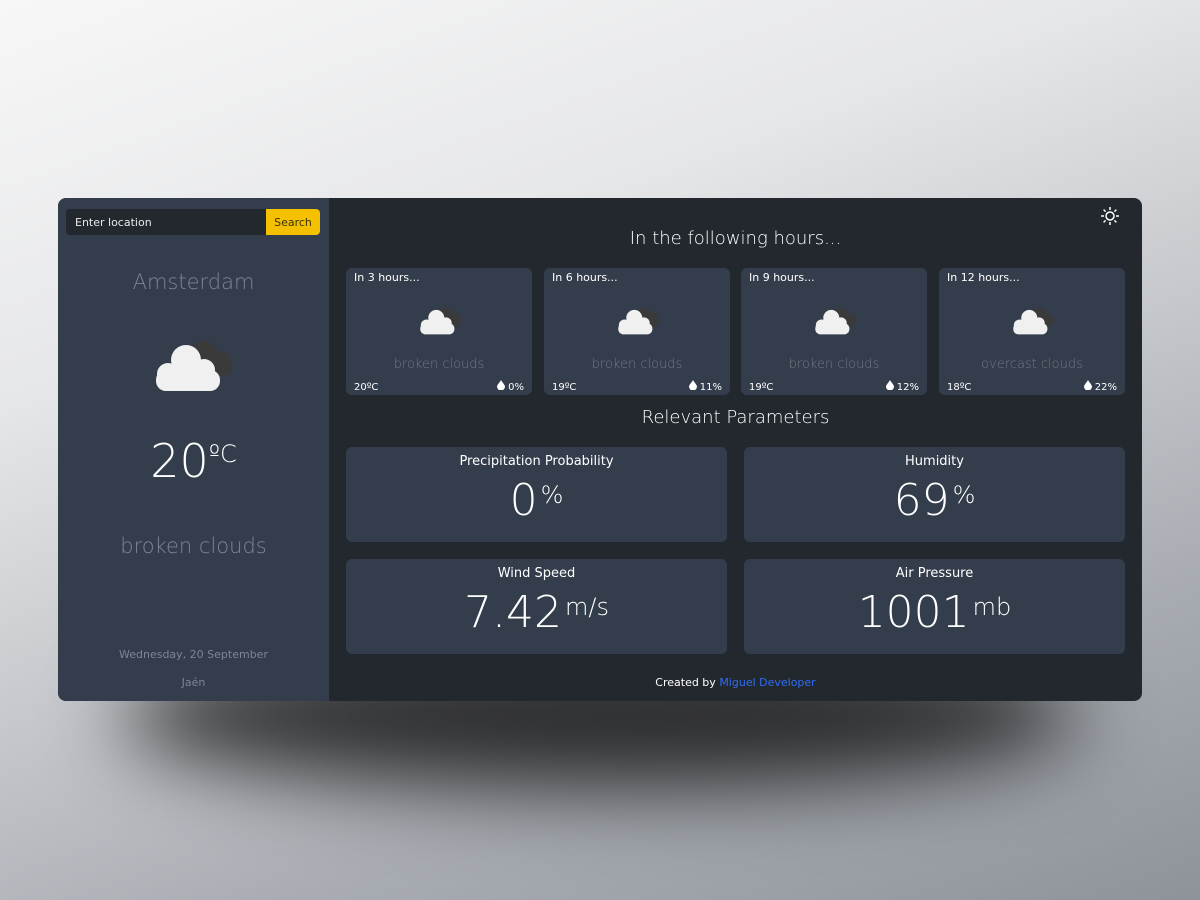 This screenshot has height=900, width=1200. I want to click on parameter-label: Air Pressure, so click(934, 573).